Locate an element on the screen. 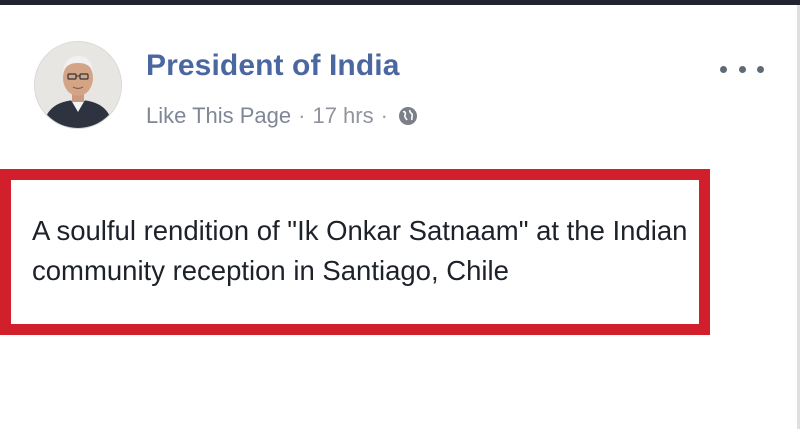 The image size is (800, 429). profile-photo-icon is located at coordinates (78, 85).